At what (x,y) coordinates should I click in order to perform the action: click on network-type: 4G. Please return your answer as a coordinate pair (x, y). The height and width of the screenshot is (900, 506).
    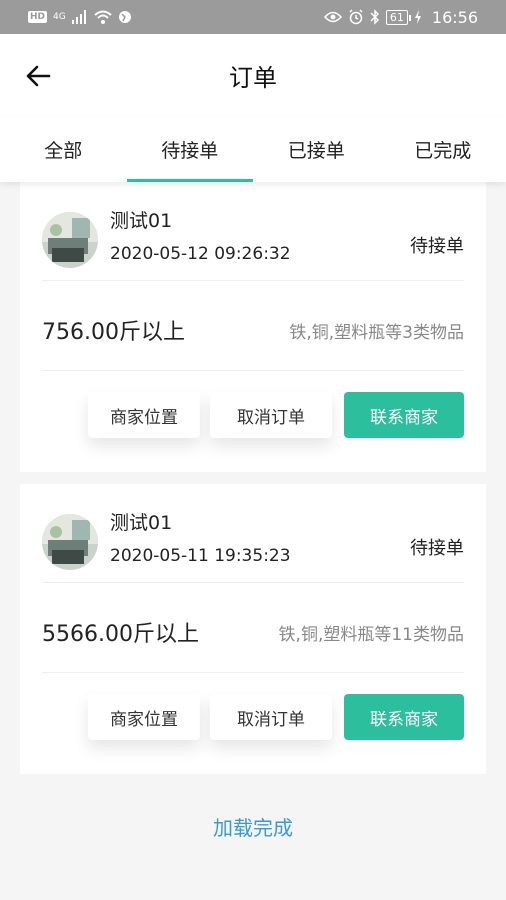
    Looking at the image, I should click on (59, 16).